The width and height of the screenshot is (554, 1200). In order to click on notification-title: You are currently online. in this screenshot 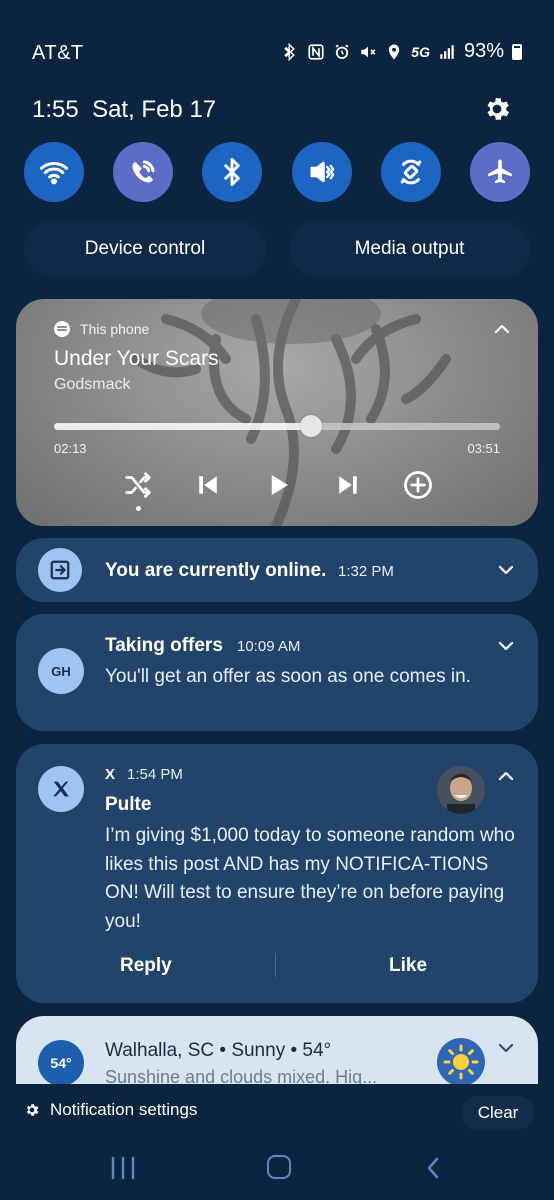, I will do `click(216, 570)`.